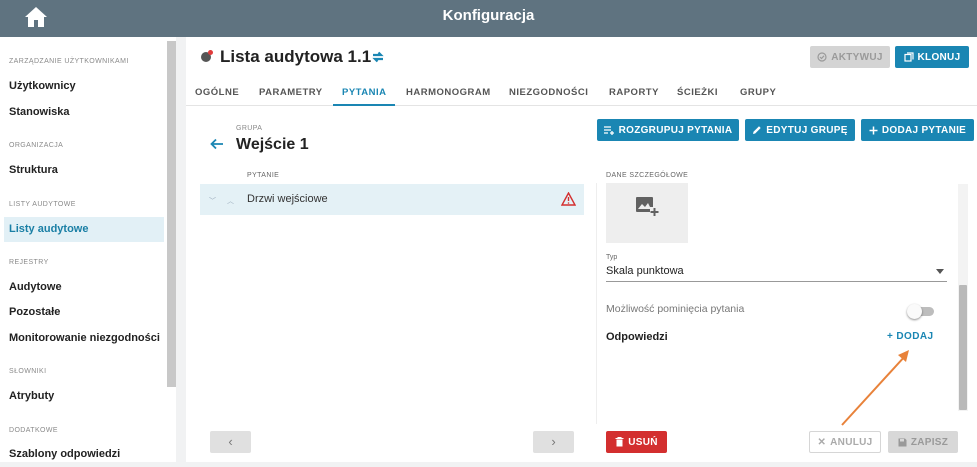 The image size is (977, 467). Describe the element at coordinates (914, 311) in the screenshot. I see `toggle-knob` at that location.